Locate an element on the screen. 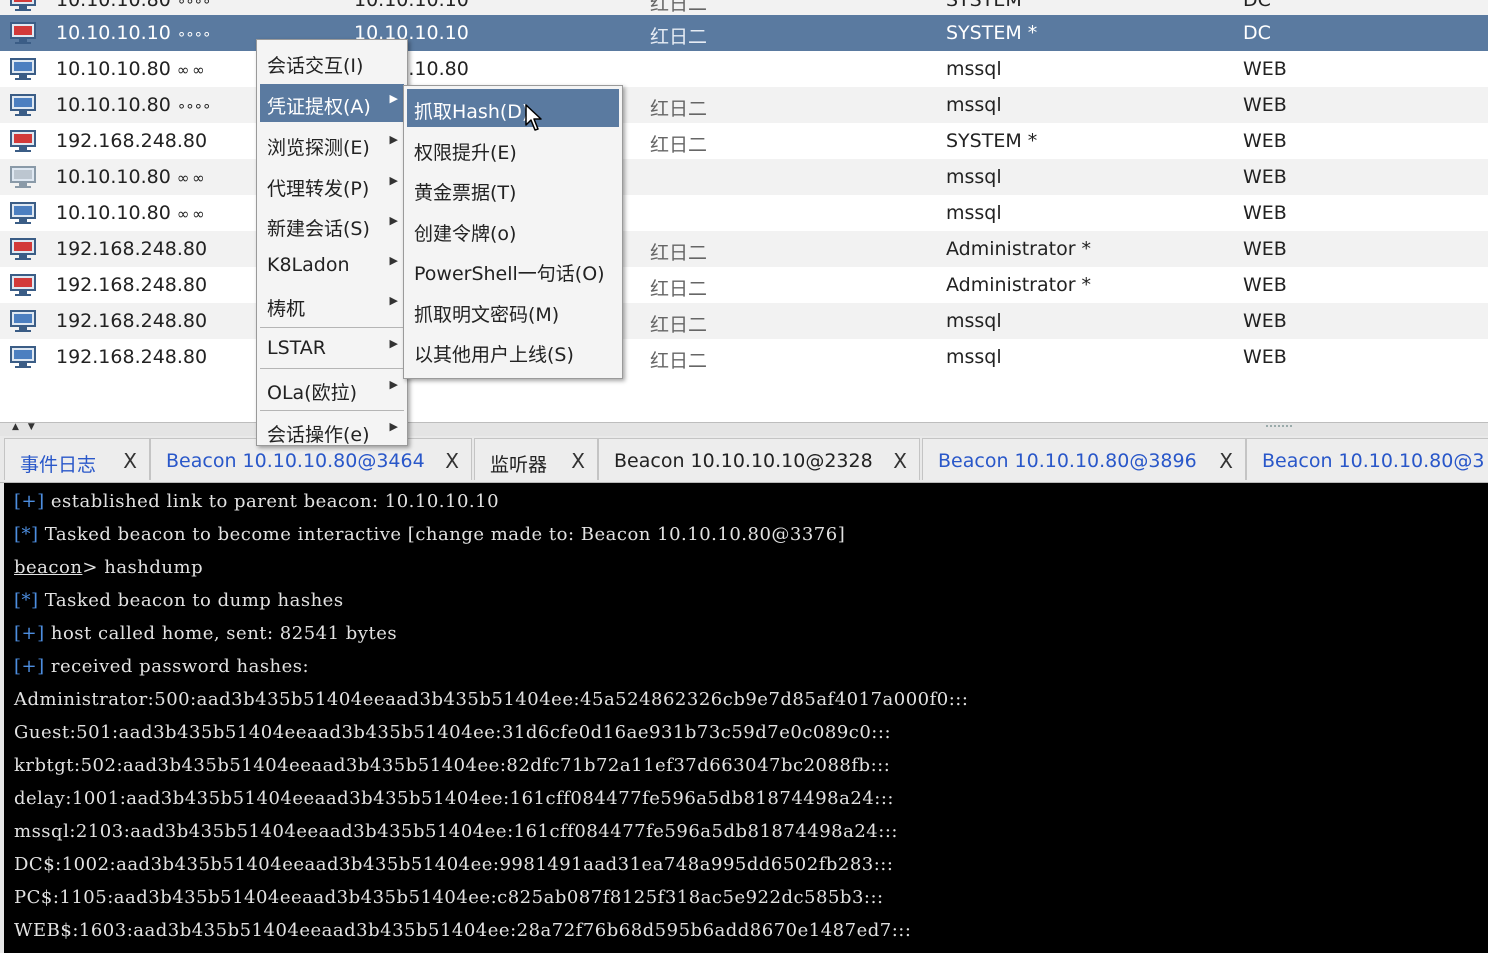 This screenshot has height=953, width=1488. tab: 监听器 X is located at coordinates (536, 459).